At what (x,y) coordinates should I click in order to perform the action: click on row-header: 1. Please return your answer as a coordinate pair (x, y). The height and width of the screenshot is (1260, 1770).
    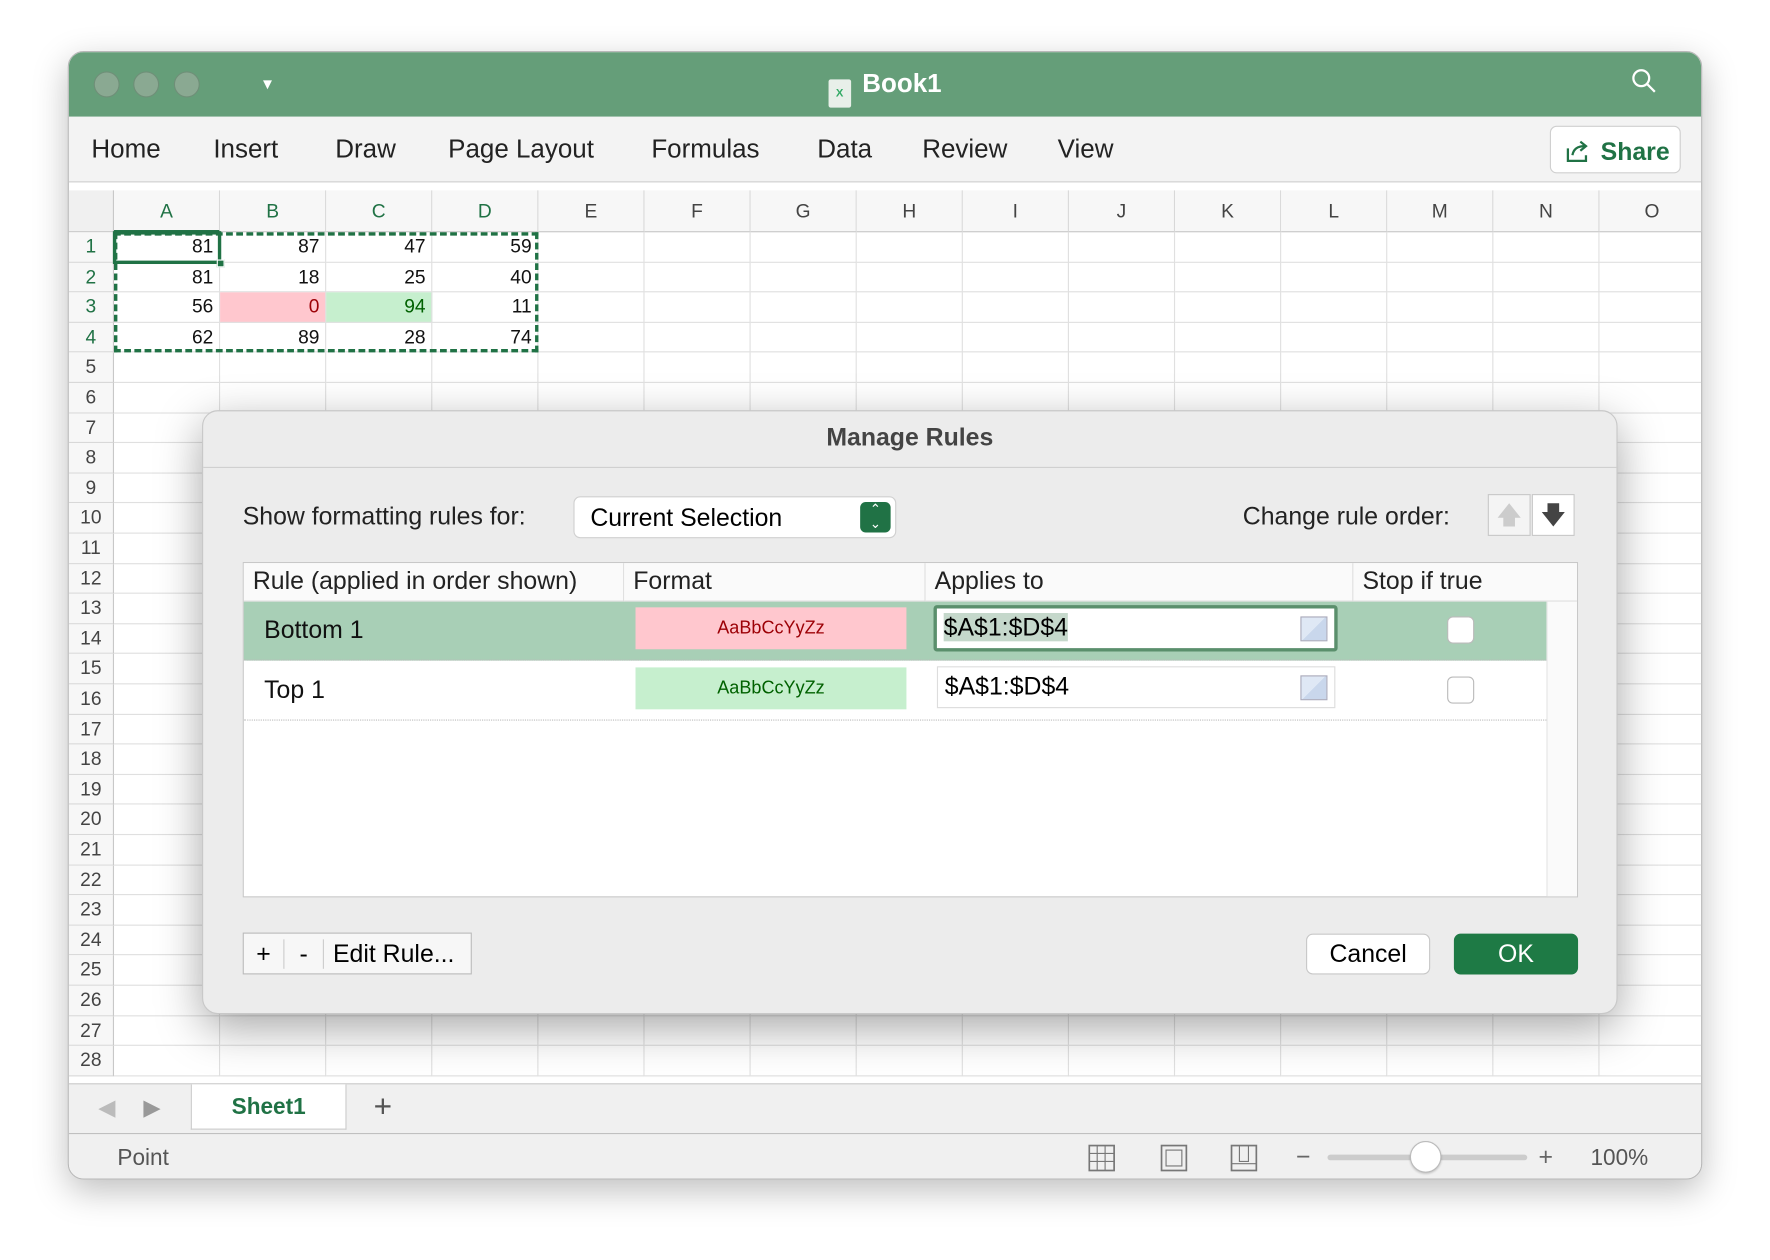
    Looking at the image, I should click on (91, 247).